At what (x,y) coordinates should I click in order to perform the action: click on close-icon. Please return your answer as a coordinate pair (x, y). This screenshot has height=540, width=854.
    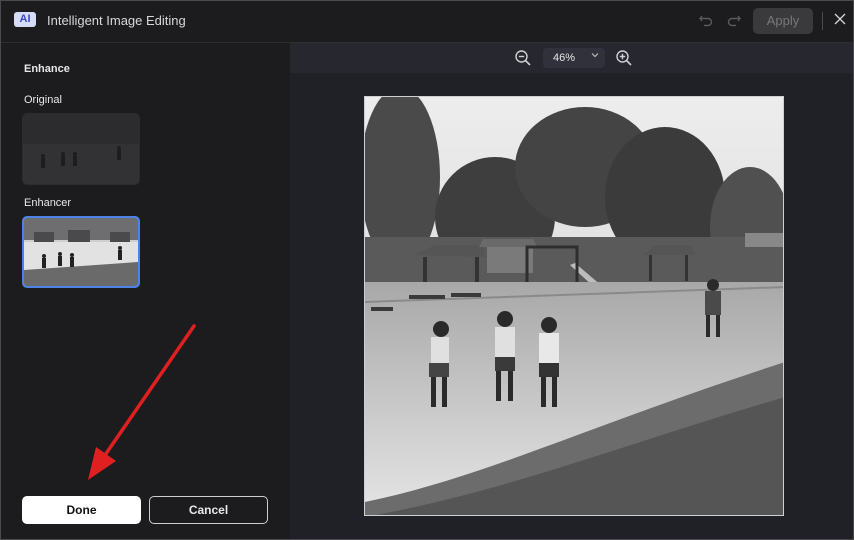
    Looking at the image, I should click on (840, 19).